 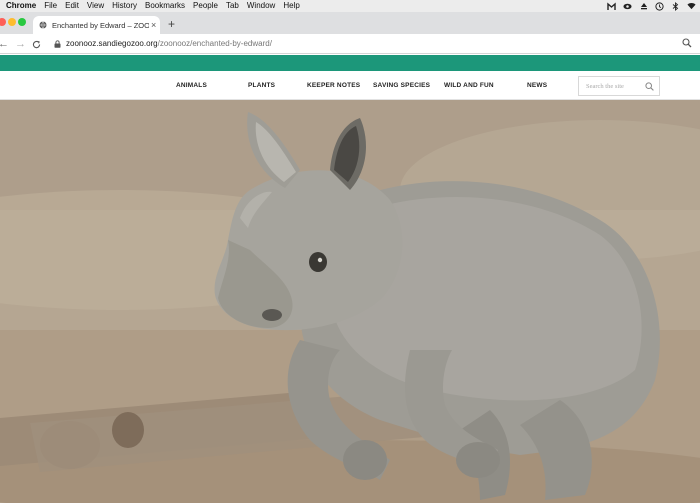 What do you see at coordinates (50, 6) in the screenshot?
I see `menu-file: File` at bounding box center [50, 6].